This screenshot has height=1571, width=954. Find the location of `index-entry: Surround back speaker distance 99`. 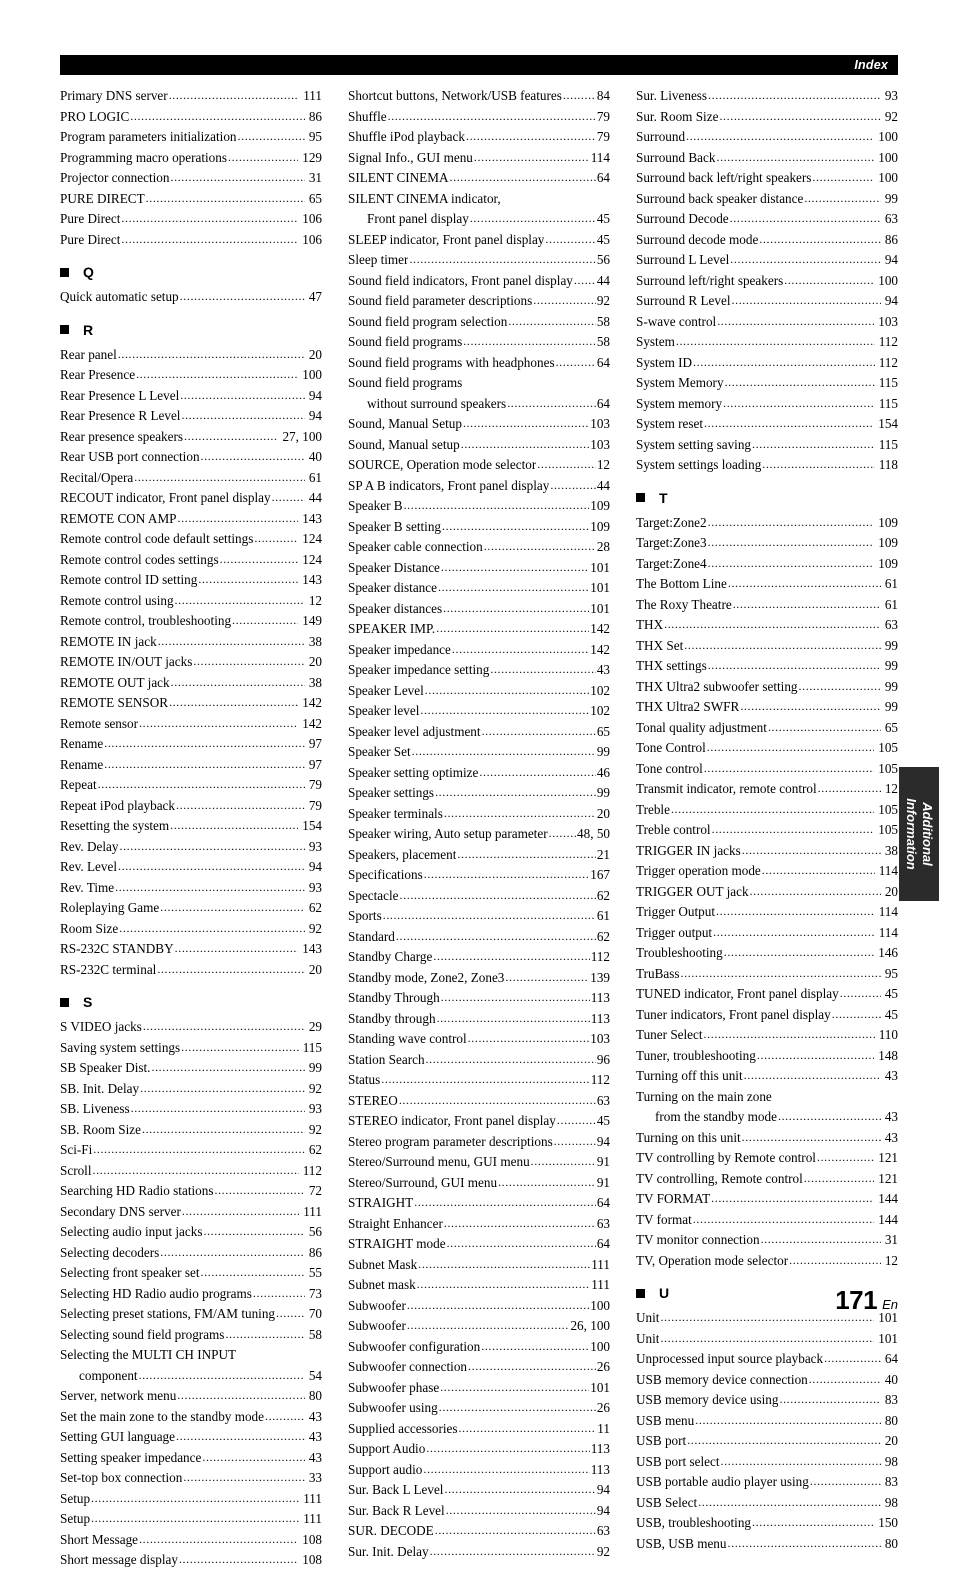

index-entry: Surround back speaker distance 99 is located at coordinates (767, 199).